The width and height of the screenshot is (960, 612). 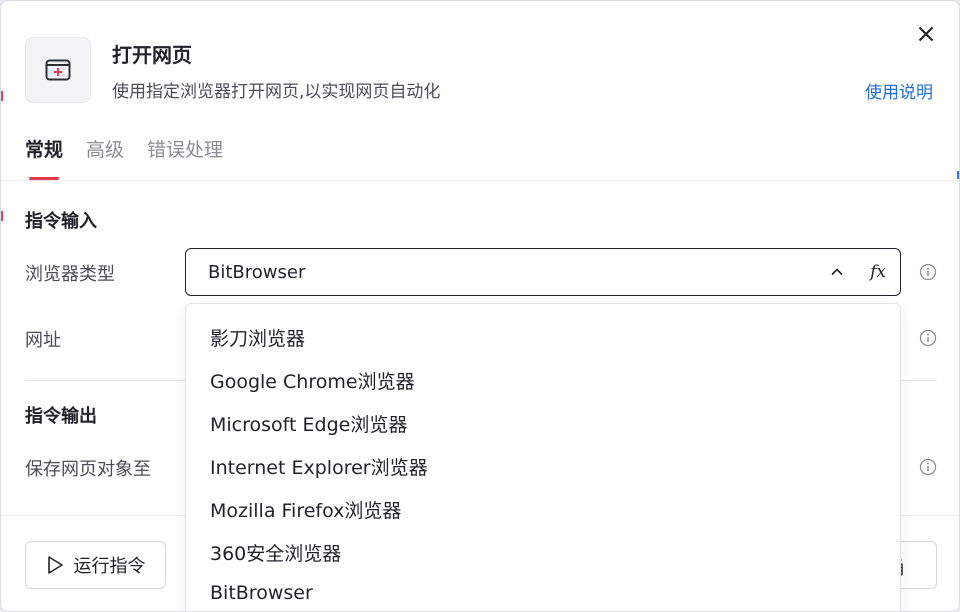 I want to click on tab-general: 常规, so click(x=44, y=158).